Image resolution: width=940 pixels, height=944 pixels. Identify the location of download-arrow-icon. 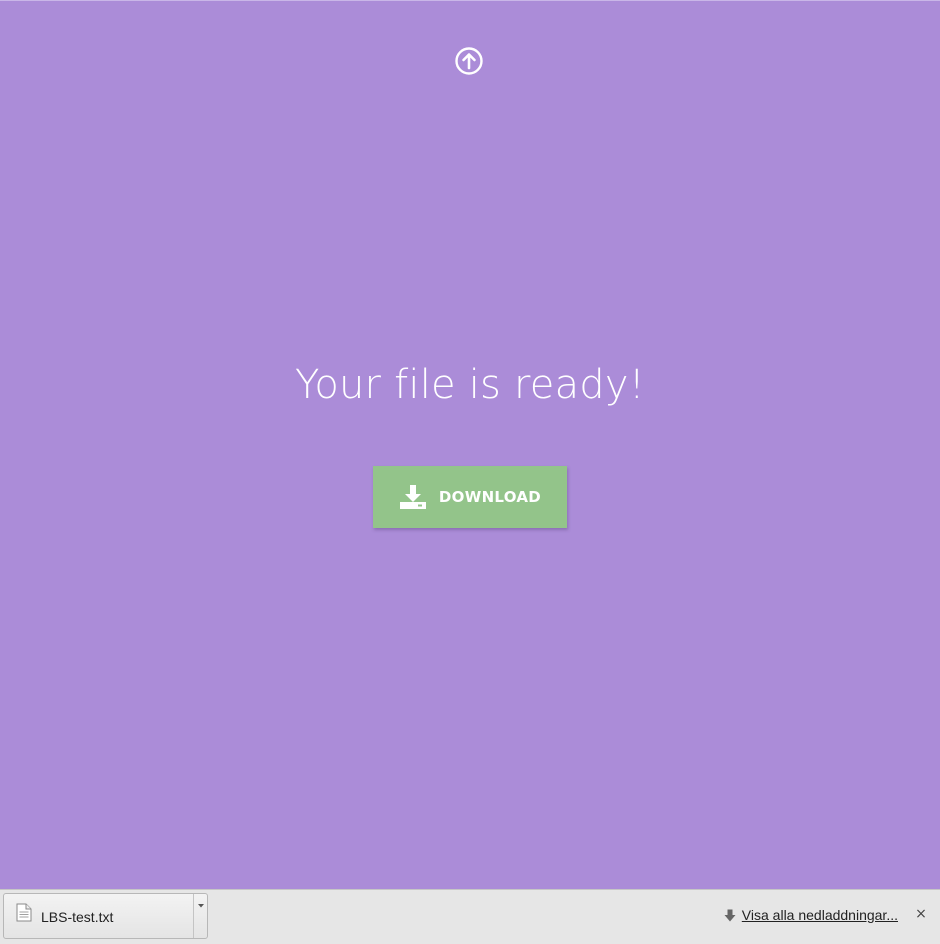
(730, 915).